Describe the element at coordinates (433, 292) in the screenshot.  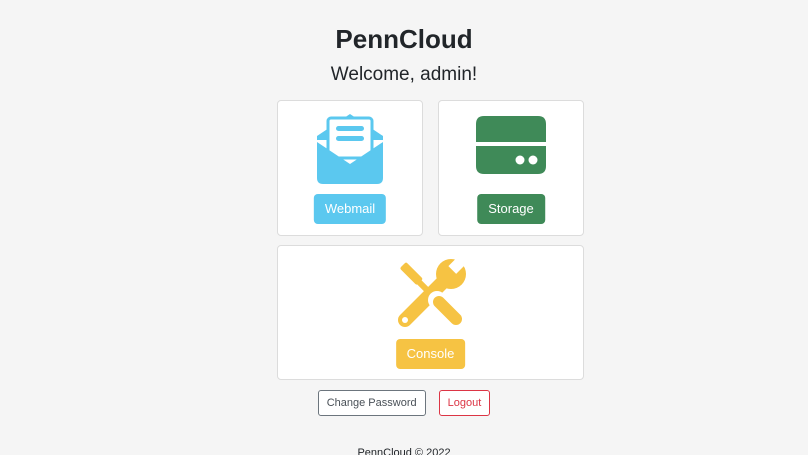
I see `tools-icon` at that location.